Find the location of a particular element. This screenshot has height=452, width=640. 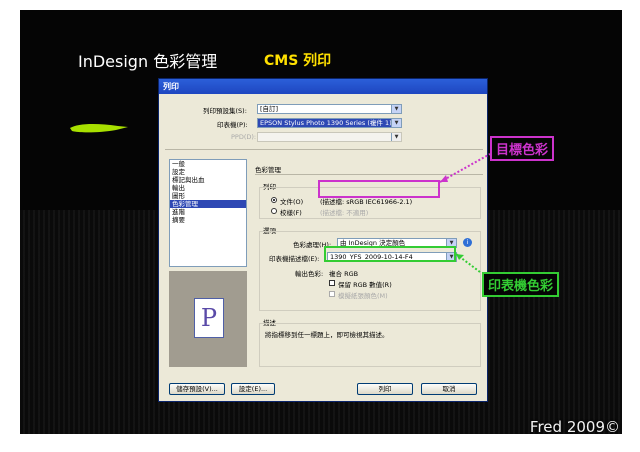

info-icon: i is located at coordinates (467, 242).